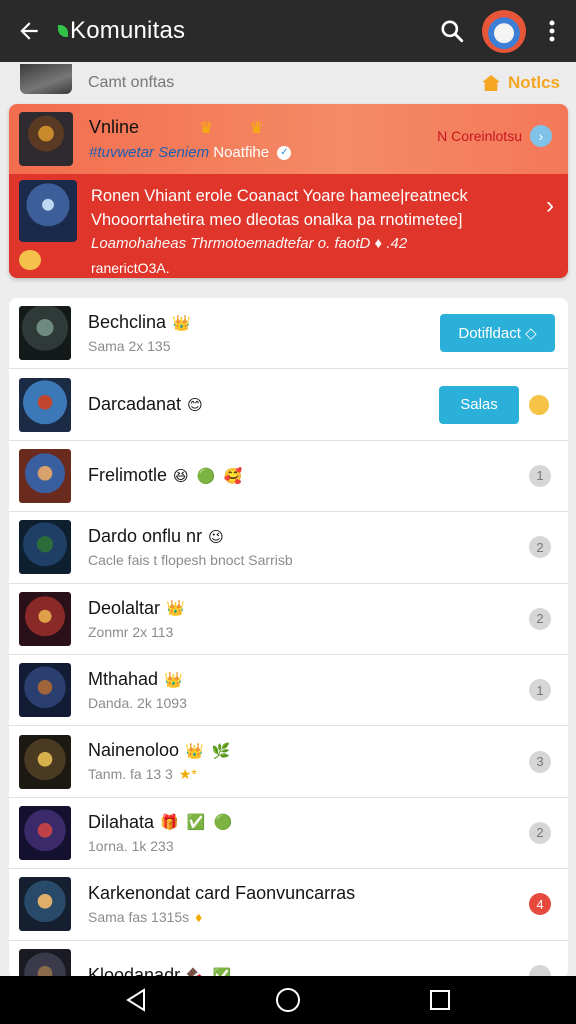 This screenshot has width=576, height=1024. Describe the element at coordinates (288, 334) in the screenshot. I see `list-item: Bechclina 👑 Sama 2x 135 Dotifldact ◇` at that location.